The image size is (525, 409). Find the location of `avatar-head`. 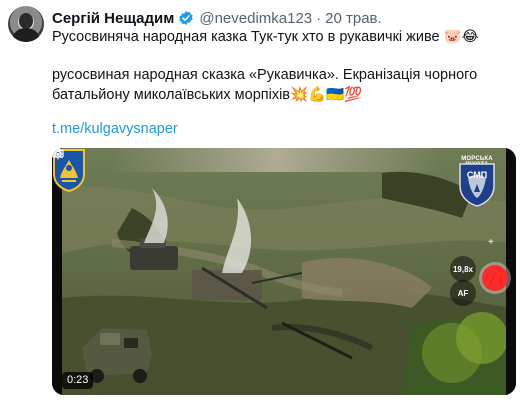

avatar-head is located at coordinates (26, 21).